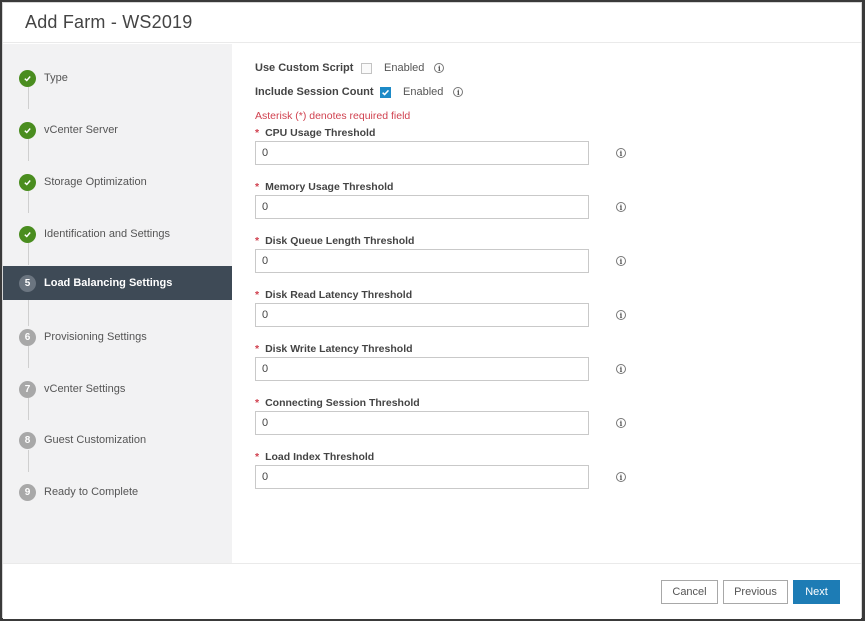 This screenshot has height=621, width=865. I want to click on step-storage-optimization: Storage Optimization, so click(117, 182).